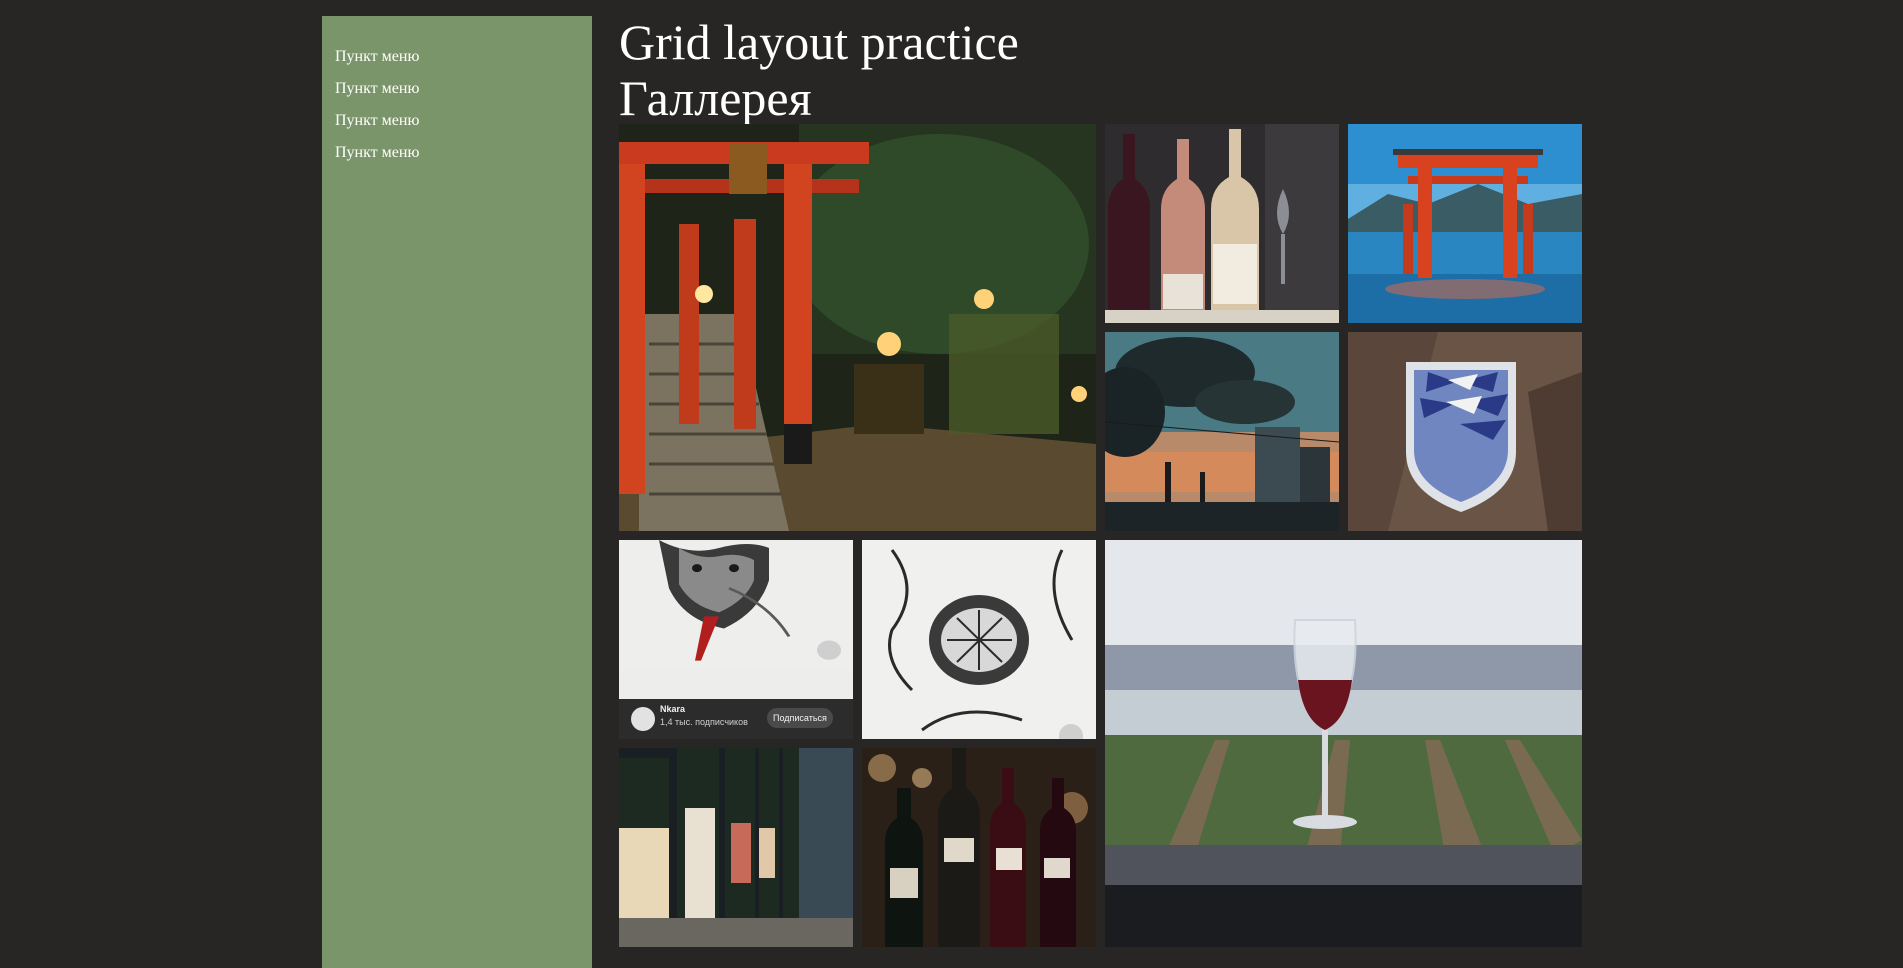 The width and height of the screenshot is (1903, 968). I want to click on gallery-heading: Галлерея, so click(715, 98).